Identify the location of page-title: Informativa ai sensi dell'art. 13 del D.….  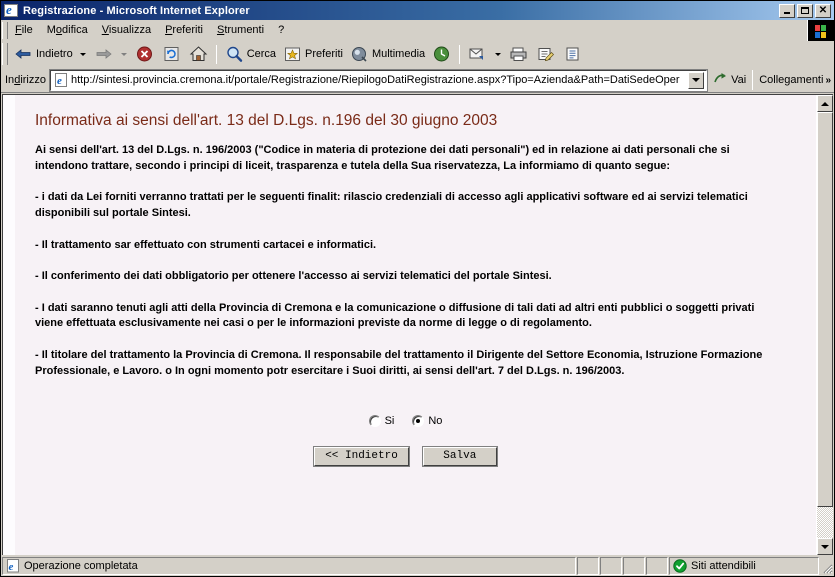
(266, 120).